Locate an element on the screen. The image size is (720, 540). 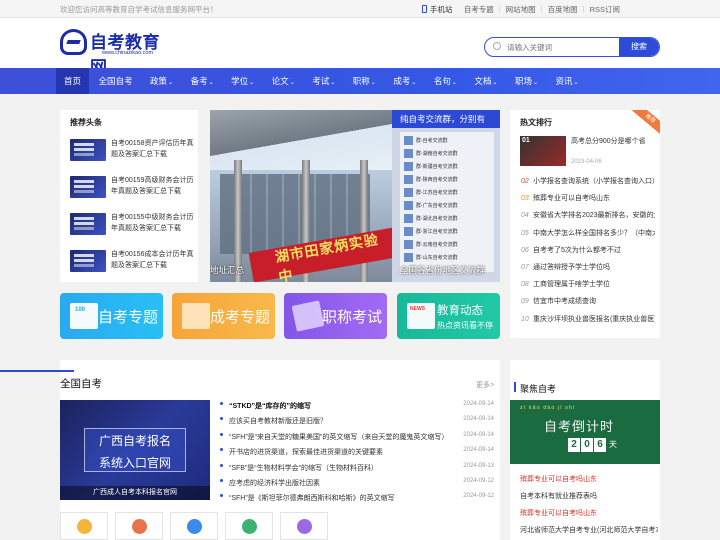
nav-item: 名句⌄ is located at coordinates (445, 81).